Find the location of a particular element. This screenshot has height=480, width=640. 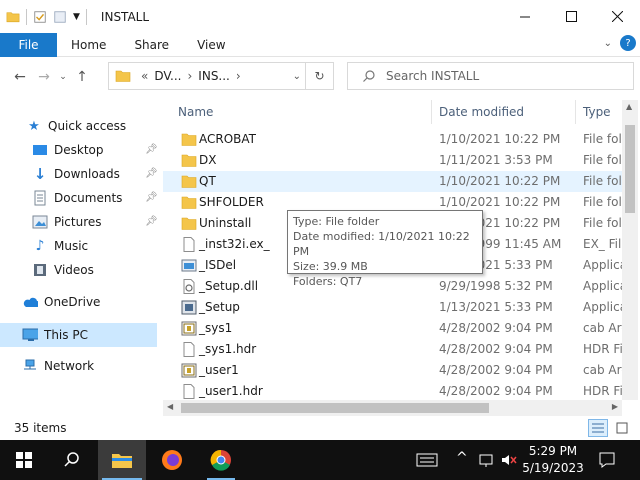

nav-item-quick-access: ★ Quick access is located at coordinates (76, 126).